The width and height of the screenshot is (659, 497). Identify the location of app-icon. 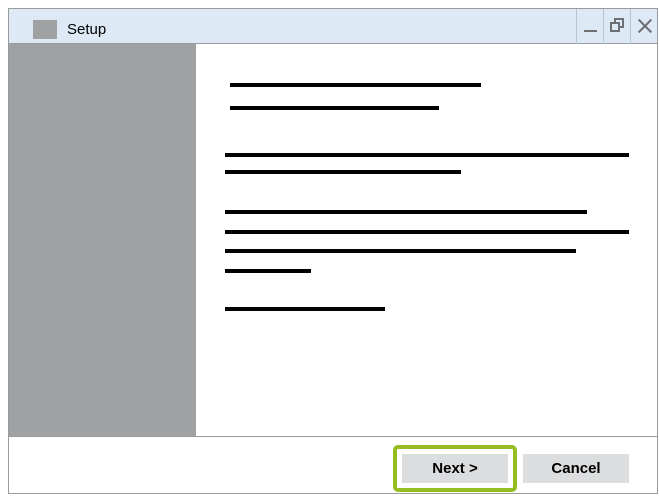
(45, 29).